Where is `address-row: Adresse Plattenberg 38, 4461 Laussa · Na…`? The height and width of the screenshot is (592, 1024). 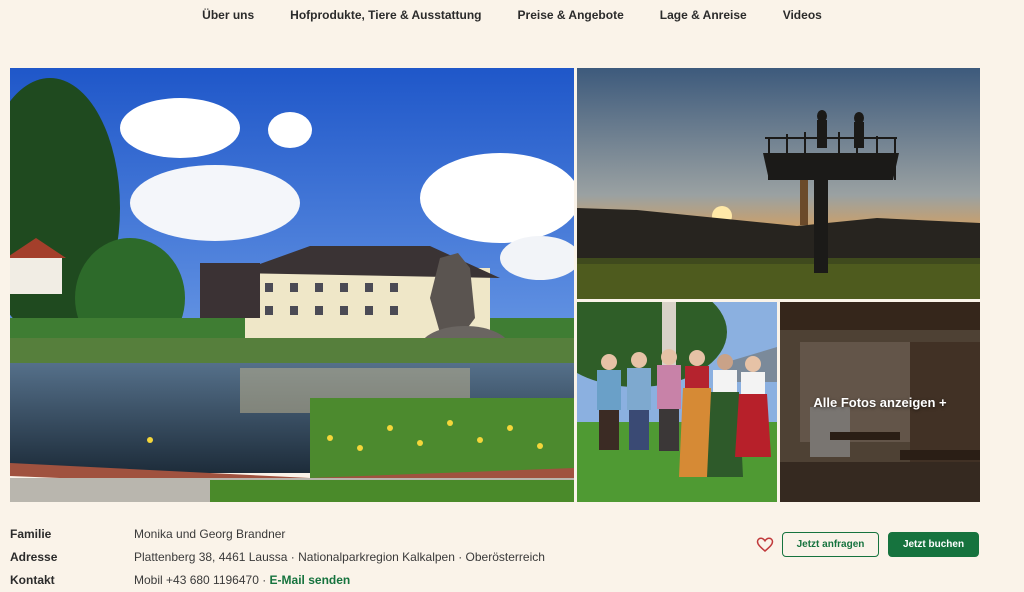
address-row: Adresse Plattenberg 38, 4461 Laussa · Na… is located at coordinates (320, 556).